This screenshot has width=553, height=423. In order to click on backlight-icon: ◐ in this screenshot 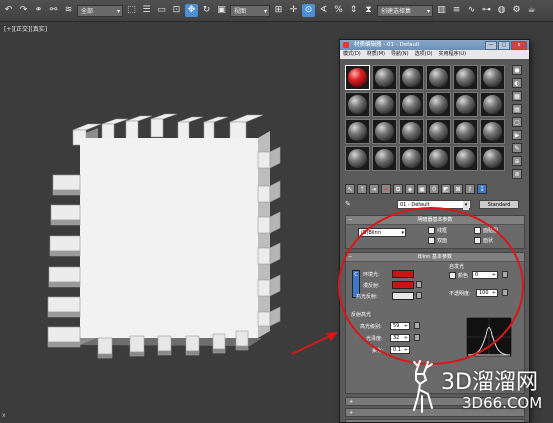, I will do `click(517, 83)`.